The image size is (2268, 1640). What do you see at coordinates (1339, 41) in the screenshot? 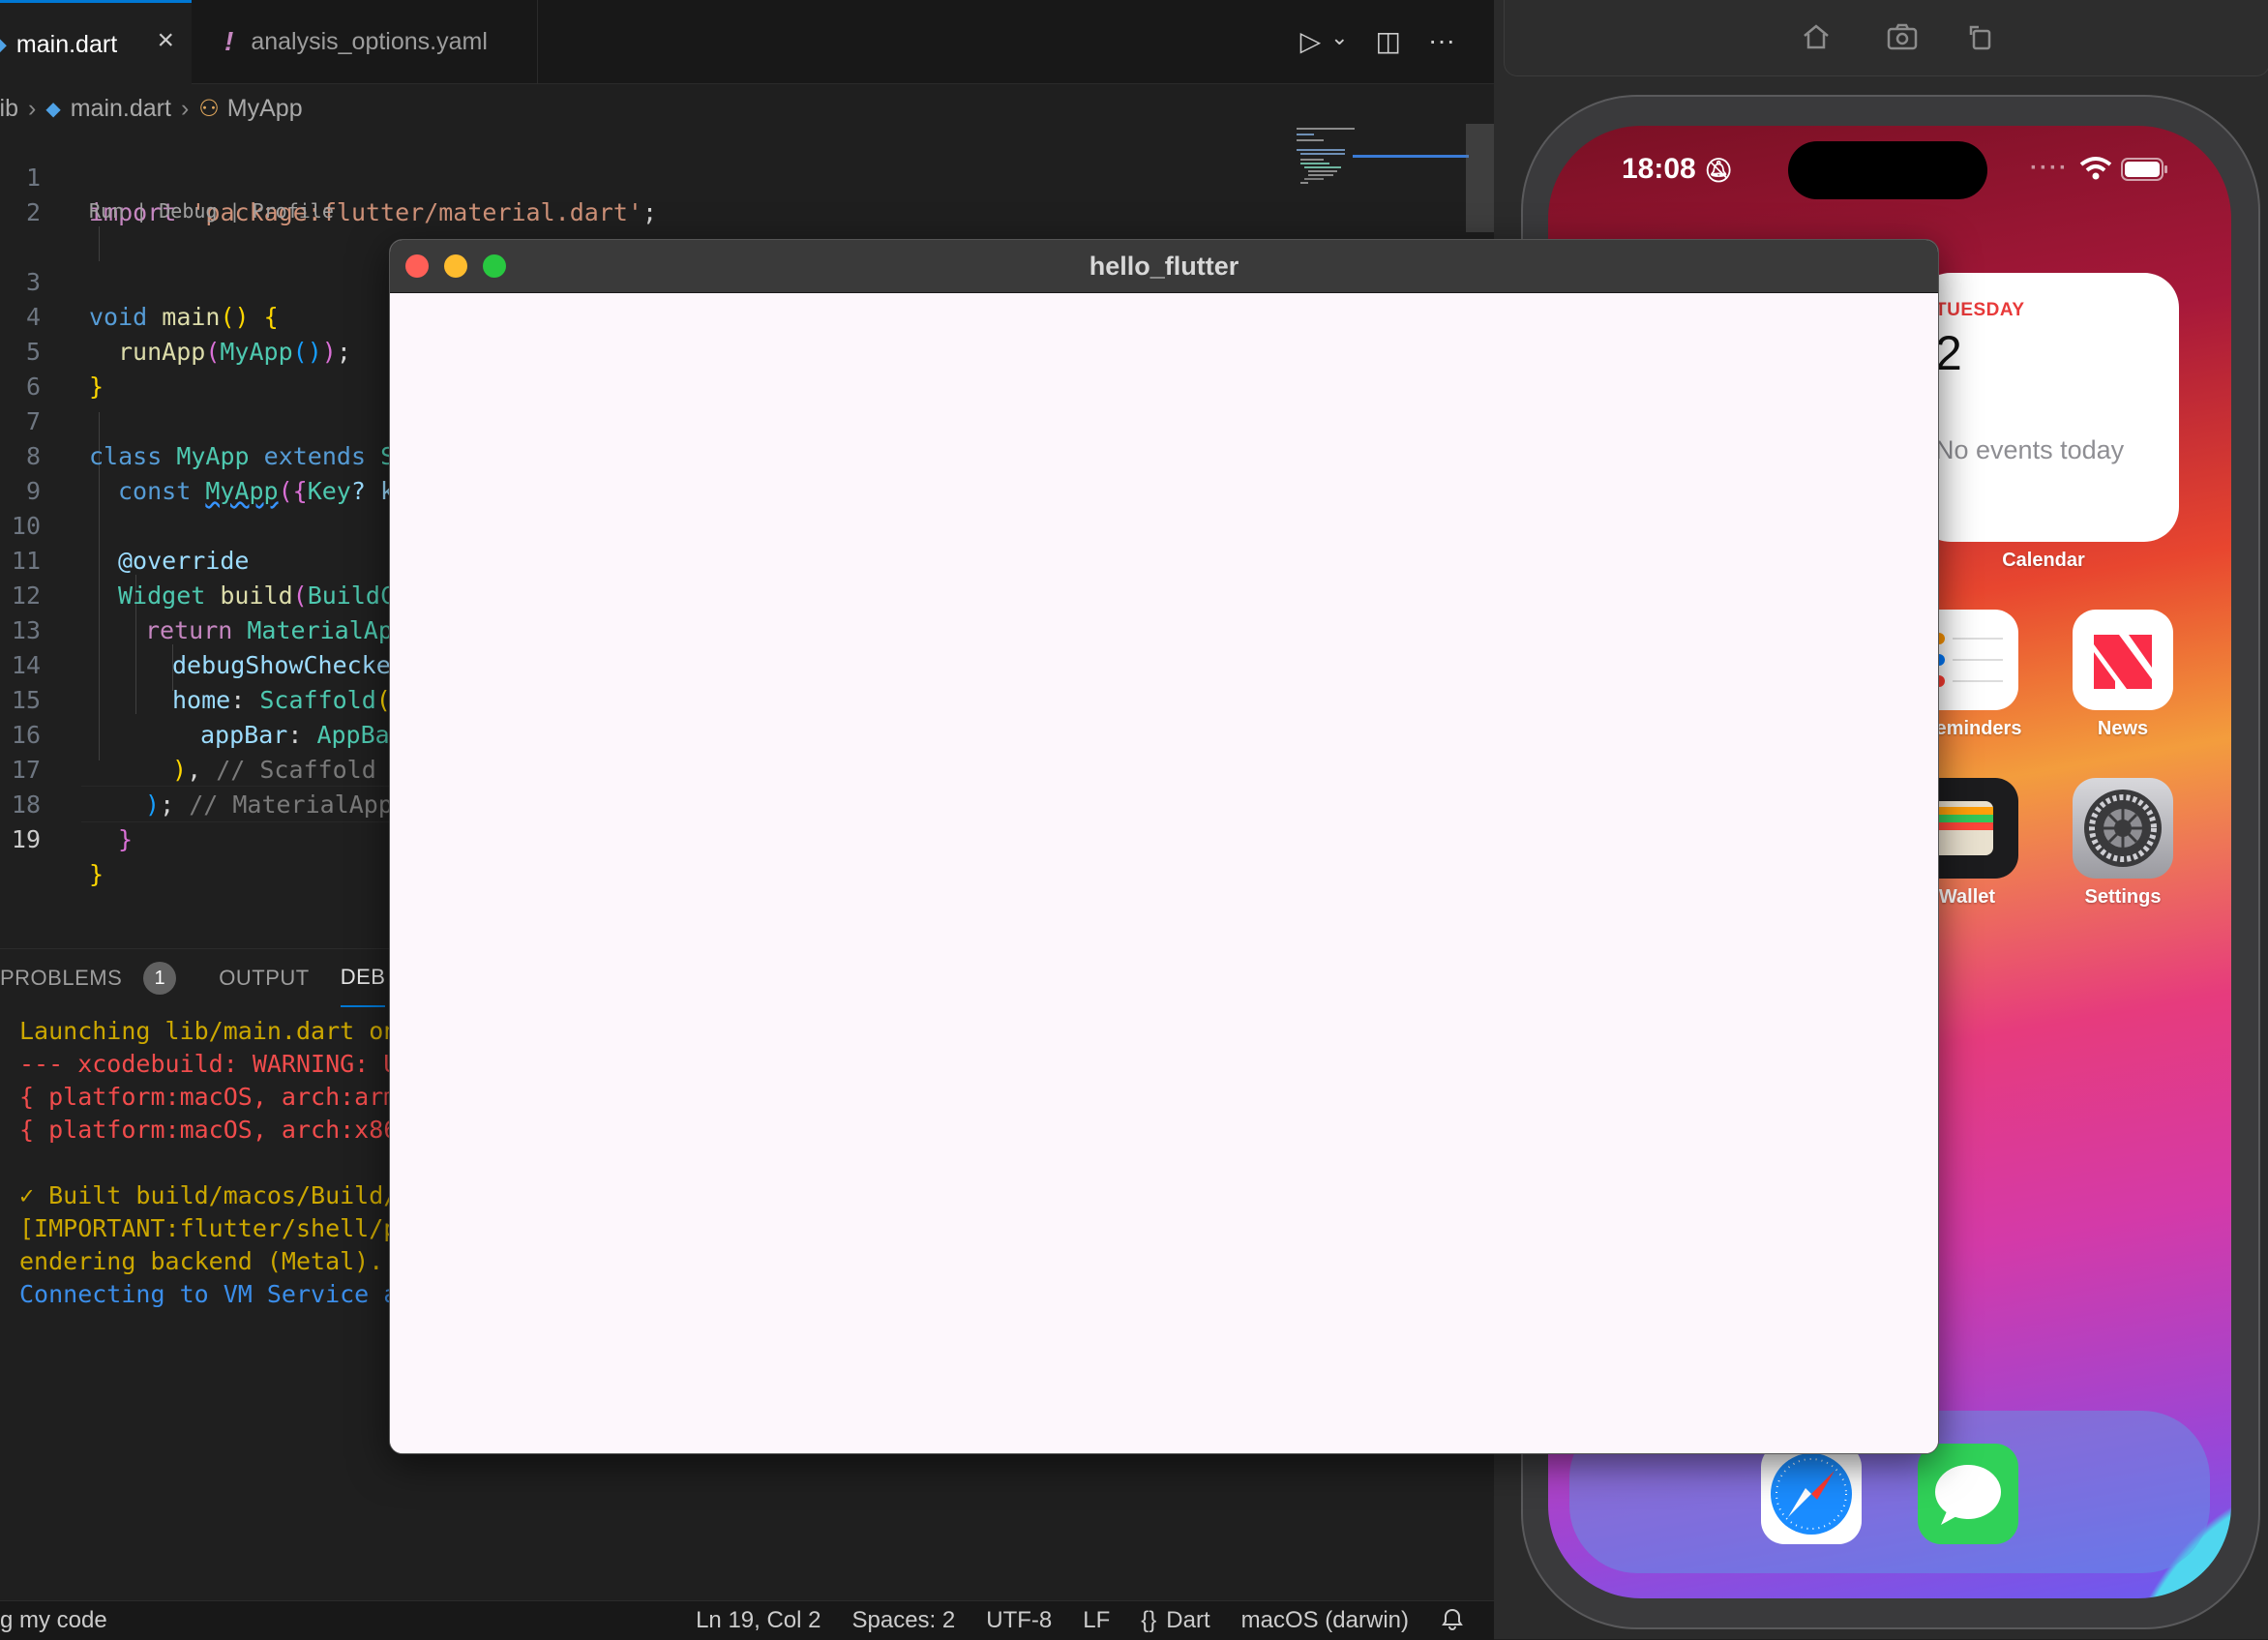
I see `chevron-down-icon: ⌄` at bounding box center [1339, 41].